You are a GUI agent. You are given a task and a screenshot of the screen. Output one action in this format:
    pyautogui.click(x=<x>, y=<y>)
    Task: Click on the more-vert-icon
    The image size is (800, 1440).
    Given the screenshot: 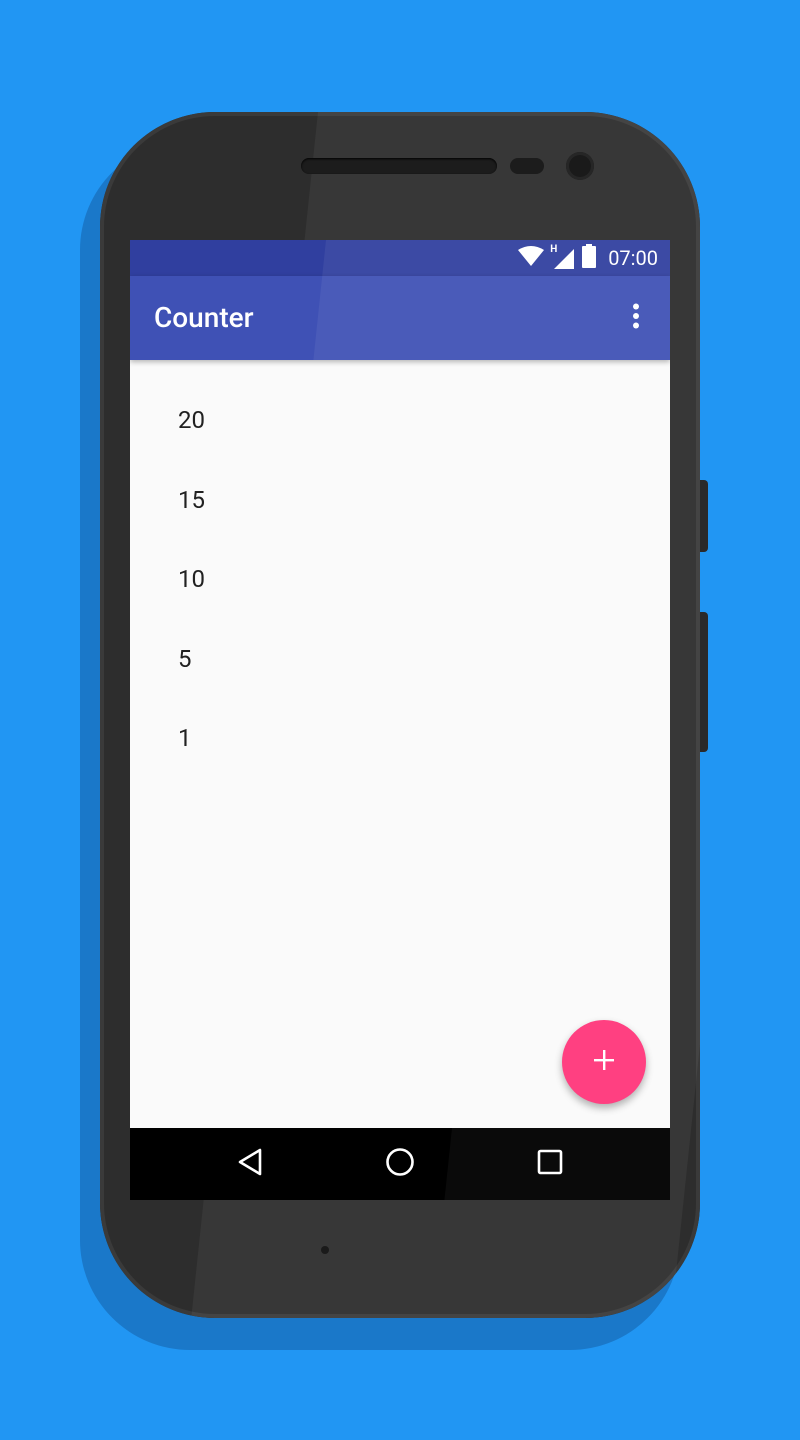 What is the action you would take?
    pyautogui.click(x=636, y=318)
    